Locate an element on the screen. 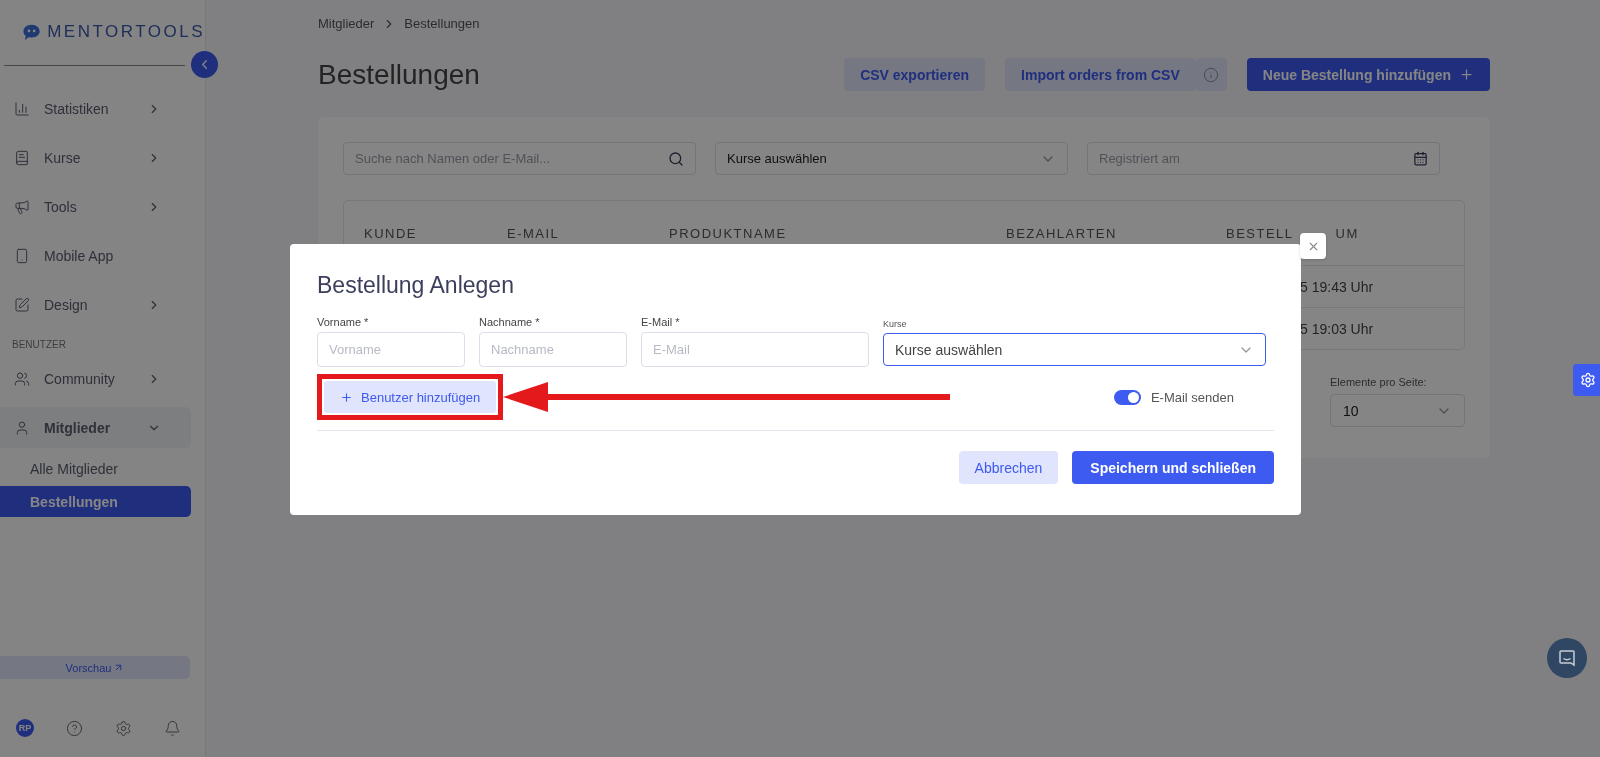 Image resolution: width=1600 pixels, height=757 pixels. page-size-label: Elemente pro Seite: is located at coordinates (1379, 382).